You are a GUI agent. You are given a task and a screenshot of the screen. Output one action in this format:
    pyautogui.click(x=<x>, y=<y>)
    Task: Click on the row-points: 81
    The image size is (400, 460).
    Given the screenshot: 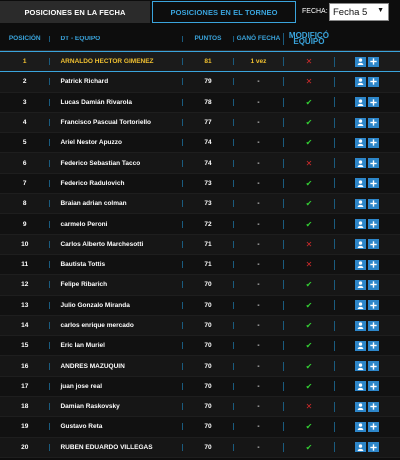 What is the action you would take?
    pyautogui.click(x=207, y=62)
    